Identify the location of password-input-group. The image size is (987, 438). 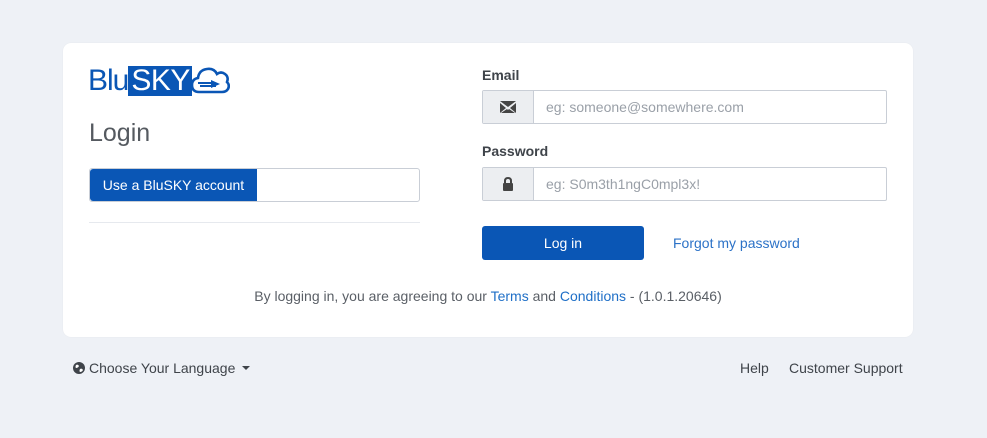
(684, 184).